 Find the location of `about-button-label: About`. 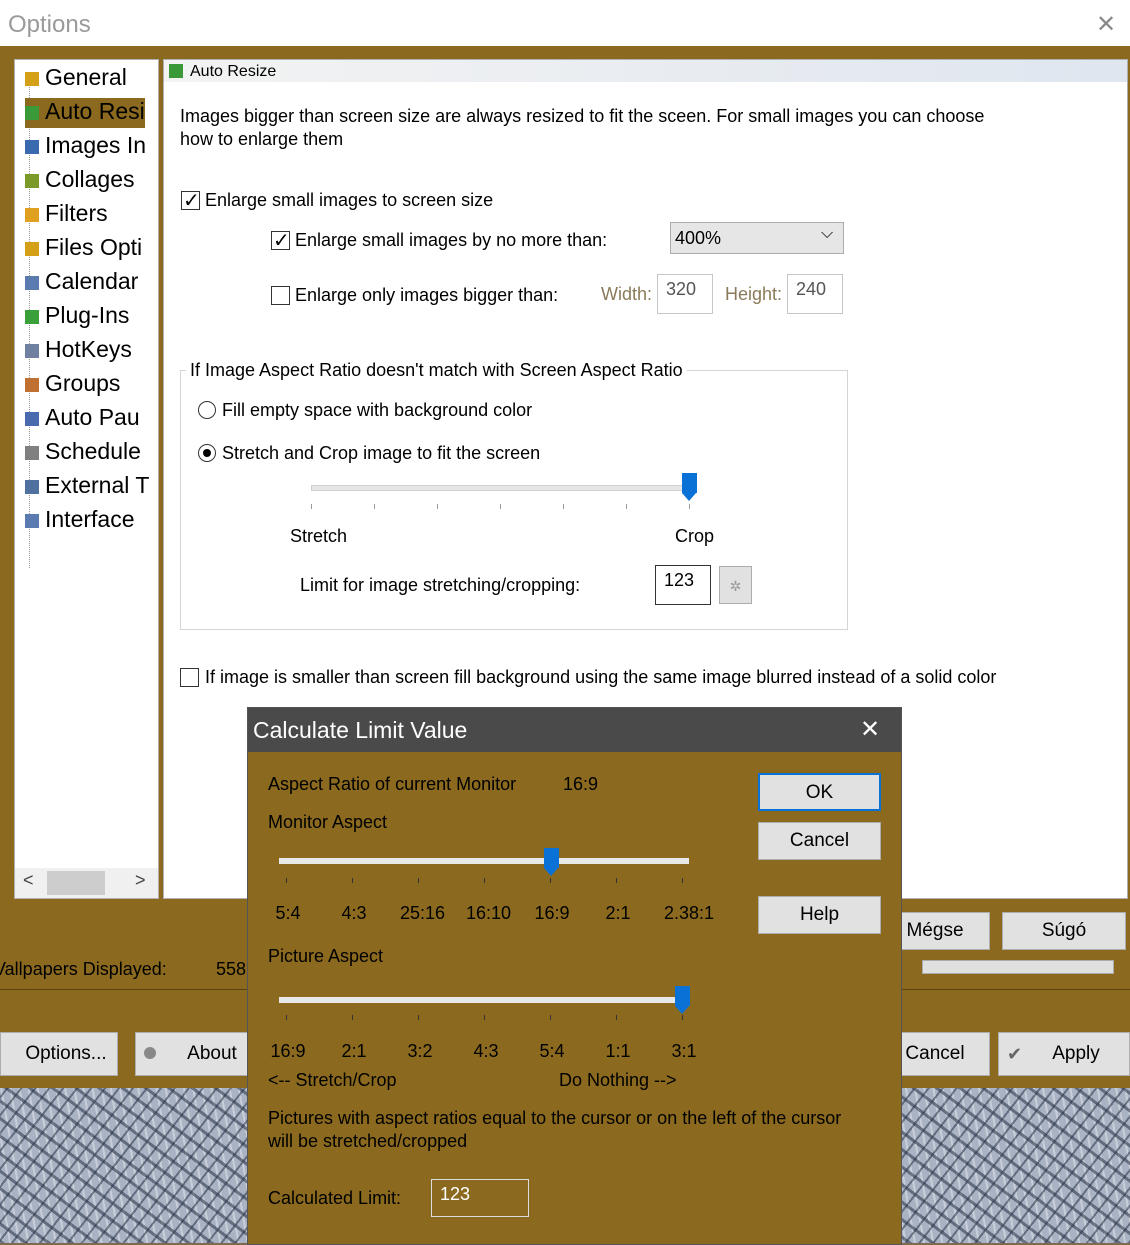

about-button-label: About is located at coordinates (212, 1053).